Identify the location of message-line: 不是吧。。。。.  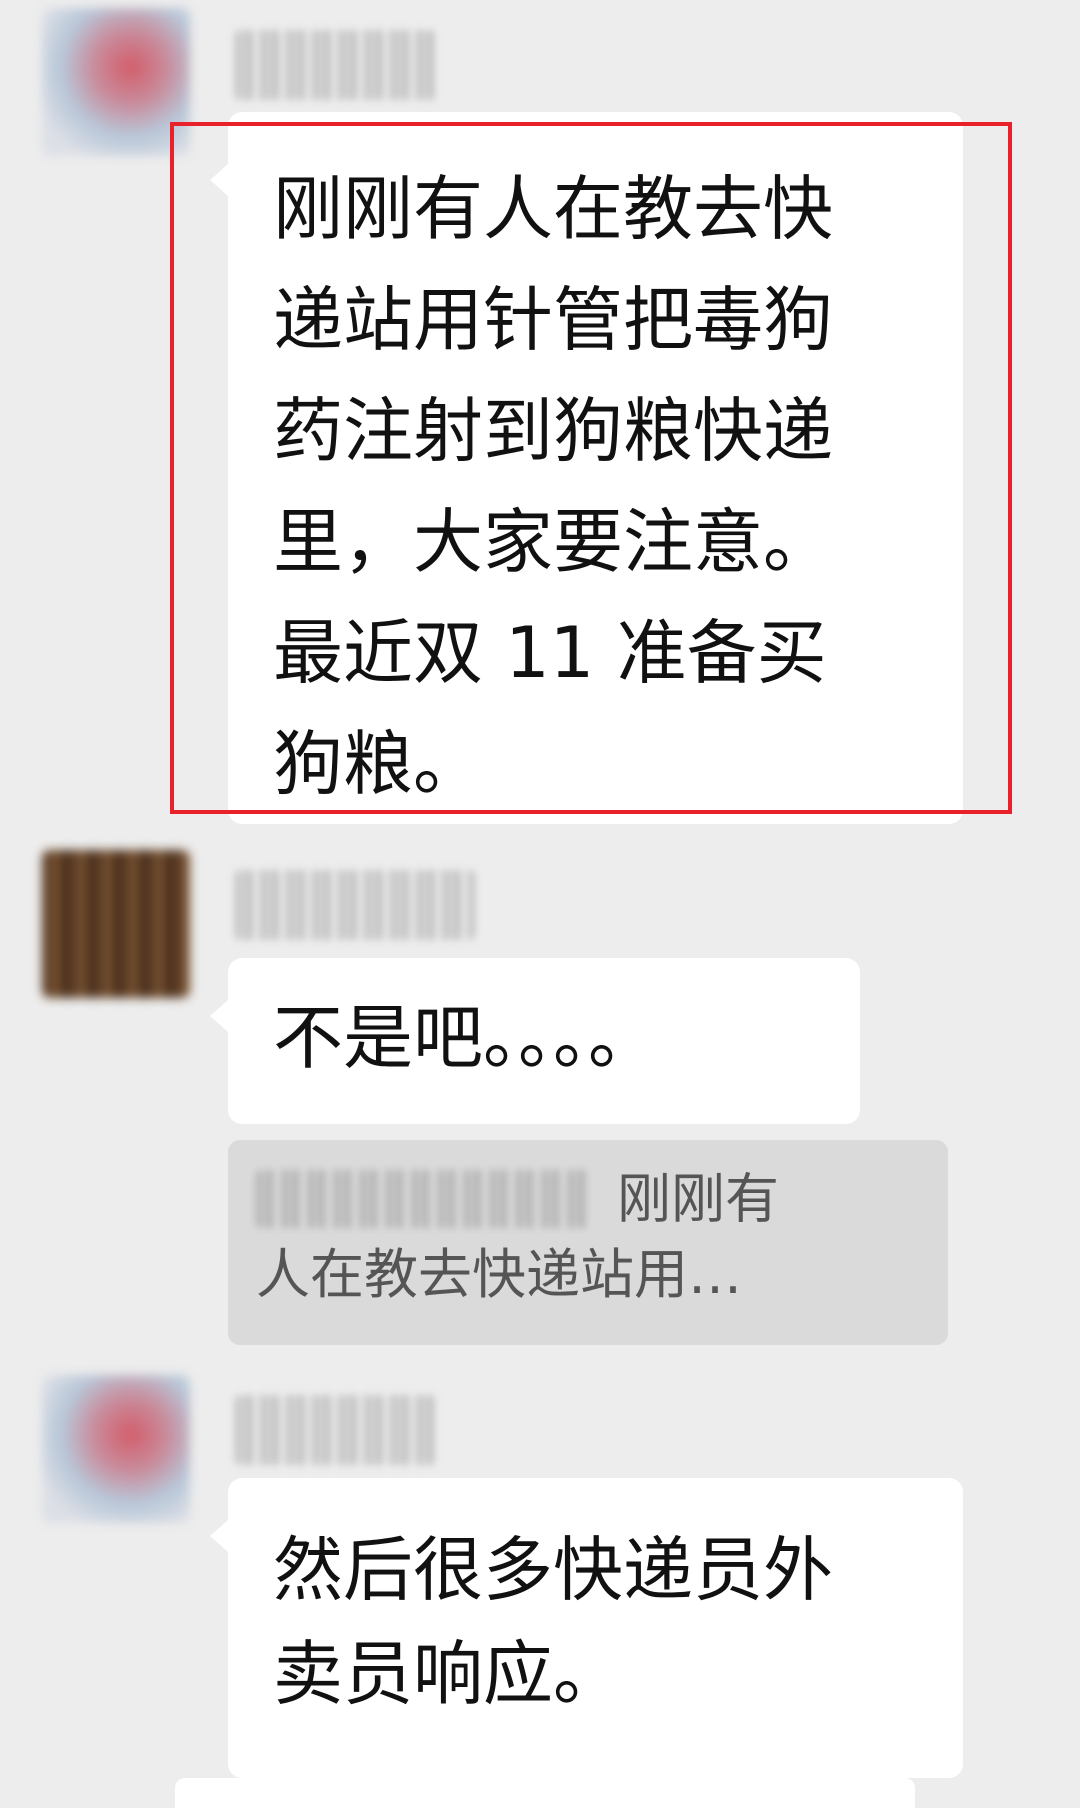
(465, 1038).